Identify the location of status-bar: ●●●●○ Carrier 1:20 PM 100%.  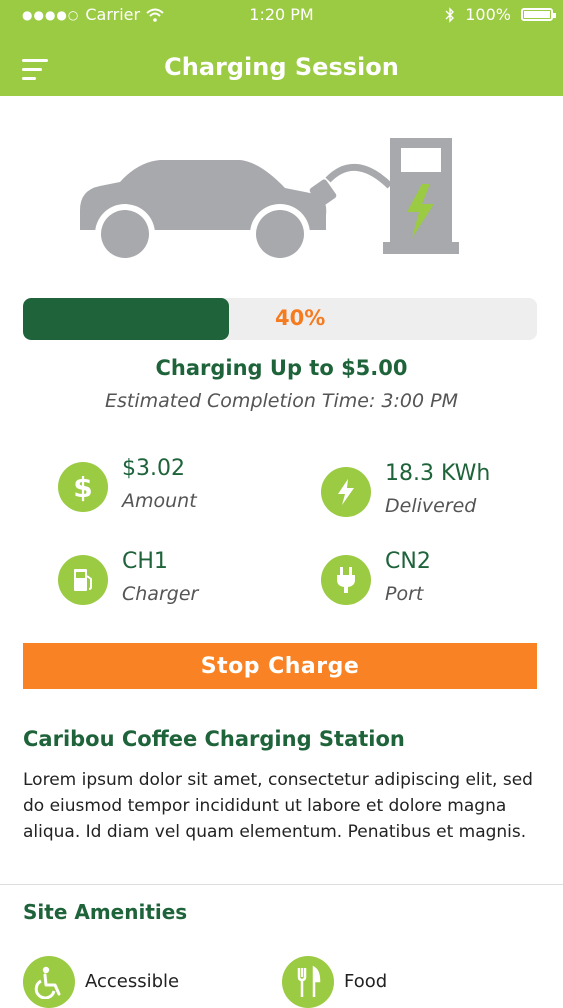
(281, 16).